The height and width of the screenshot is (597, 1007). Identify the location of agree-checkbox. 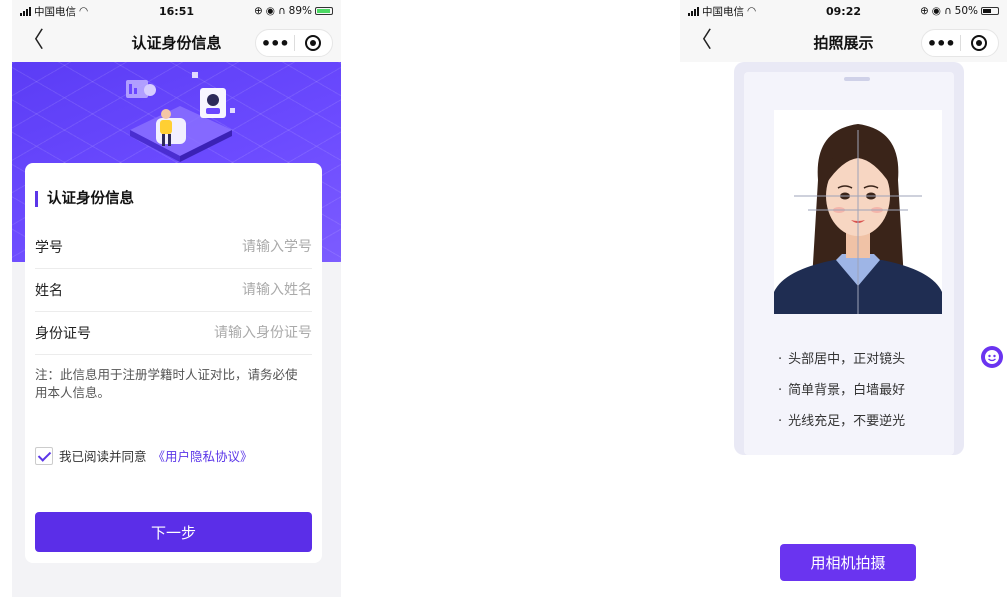
(44, 455).